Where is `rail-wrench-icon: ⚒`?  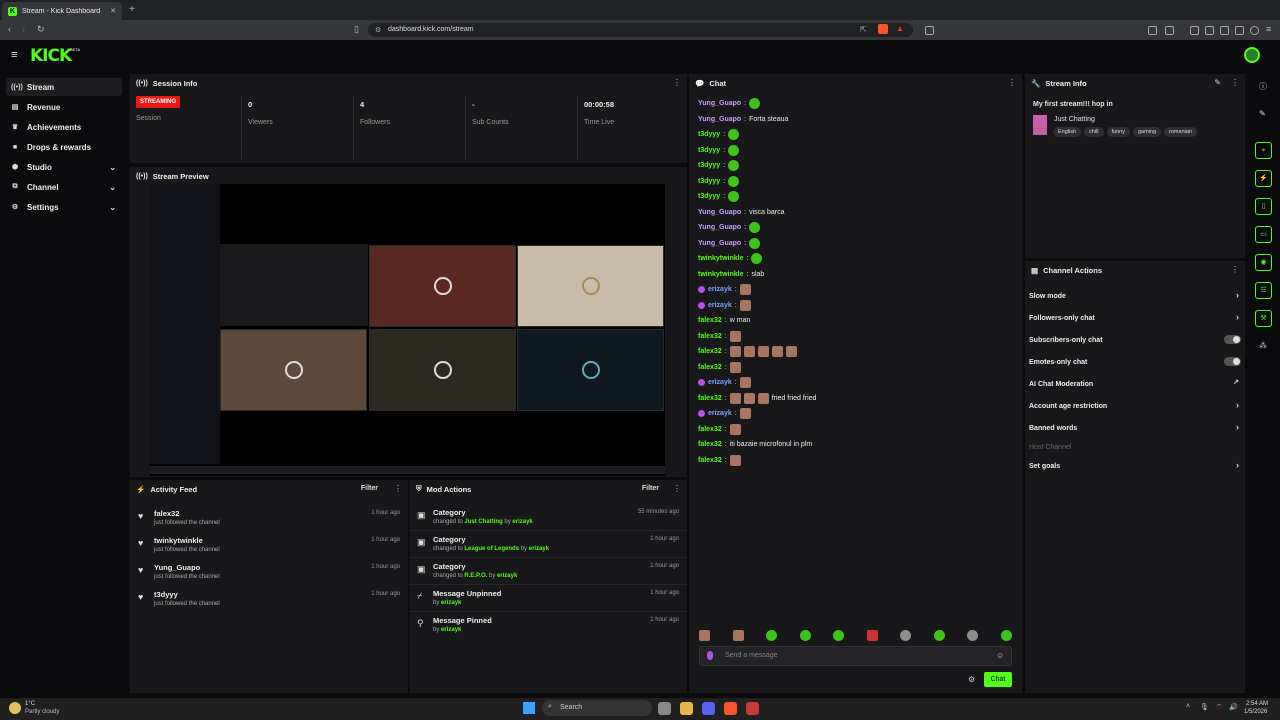 rail-wrench-icon: ⚒ is located at coordinates (1263, 318).